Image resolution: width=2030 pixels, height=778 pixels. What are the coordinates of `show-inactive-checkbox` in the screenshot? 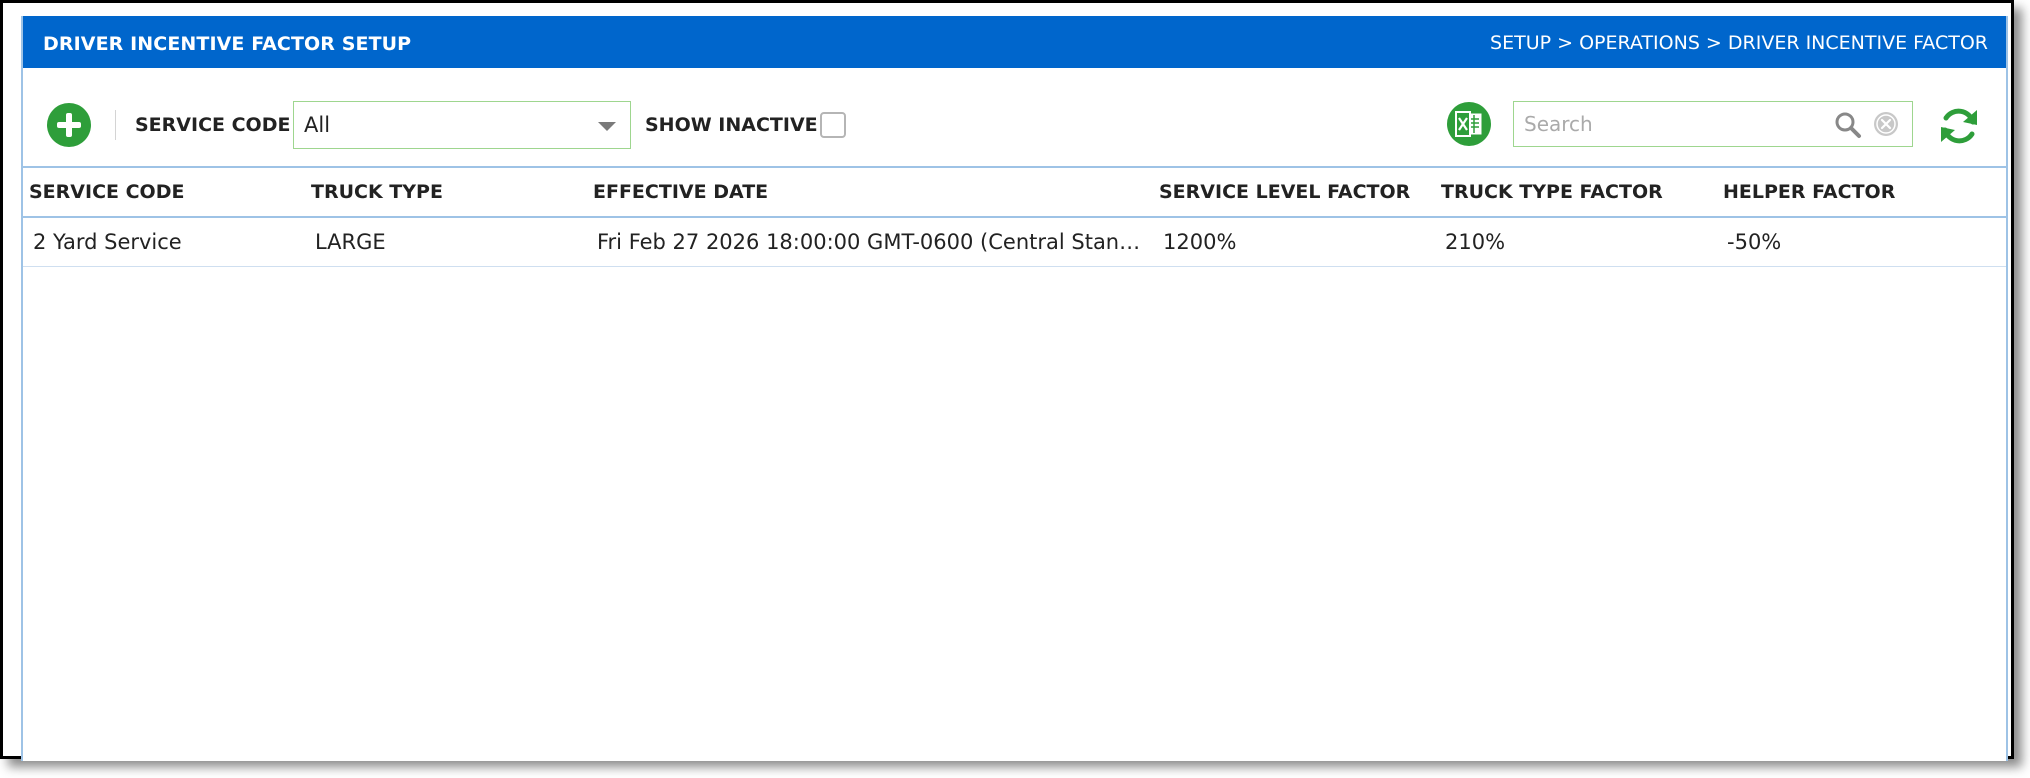 It's located at (833, 125).